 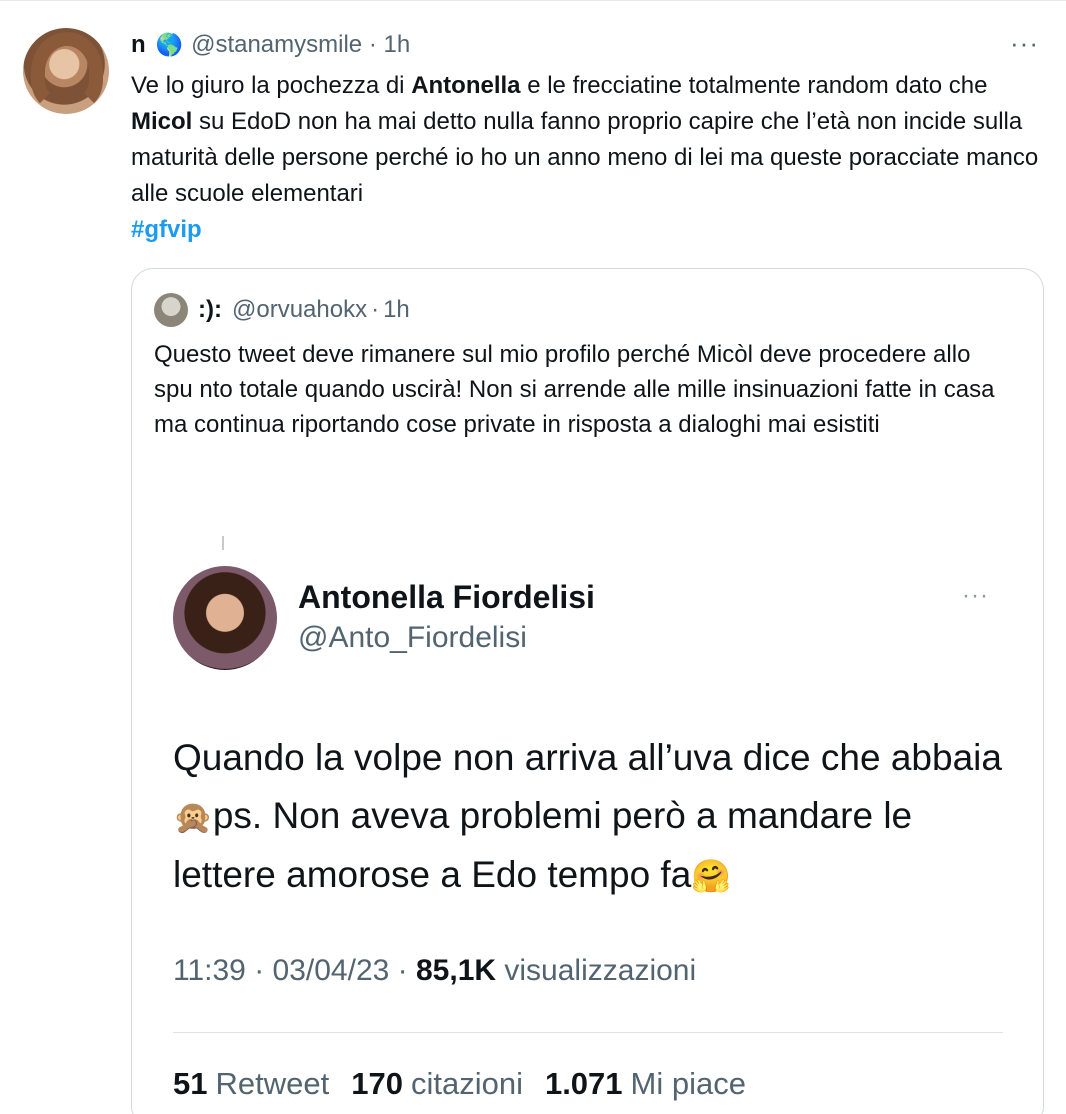 What do you see at coordinates (190, 1083) in the screenshot?
I see `retweets-count: 51` at bounding box center [190, 1083].